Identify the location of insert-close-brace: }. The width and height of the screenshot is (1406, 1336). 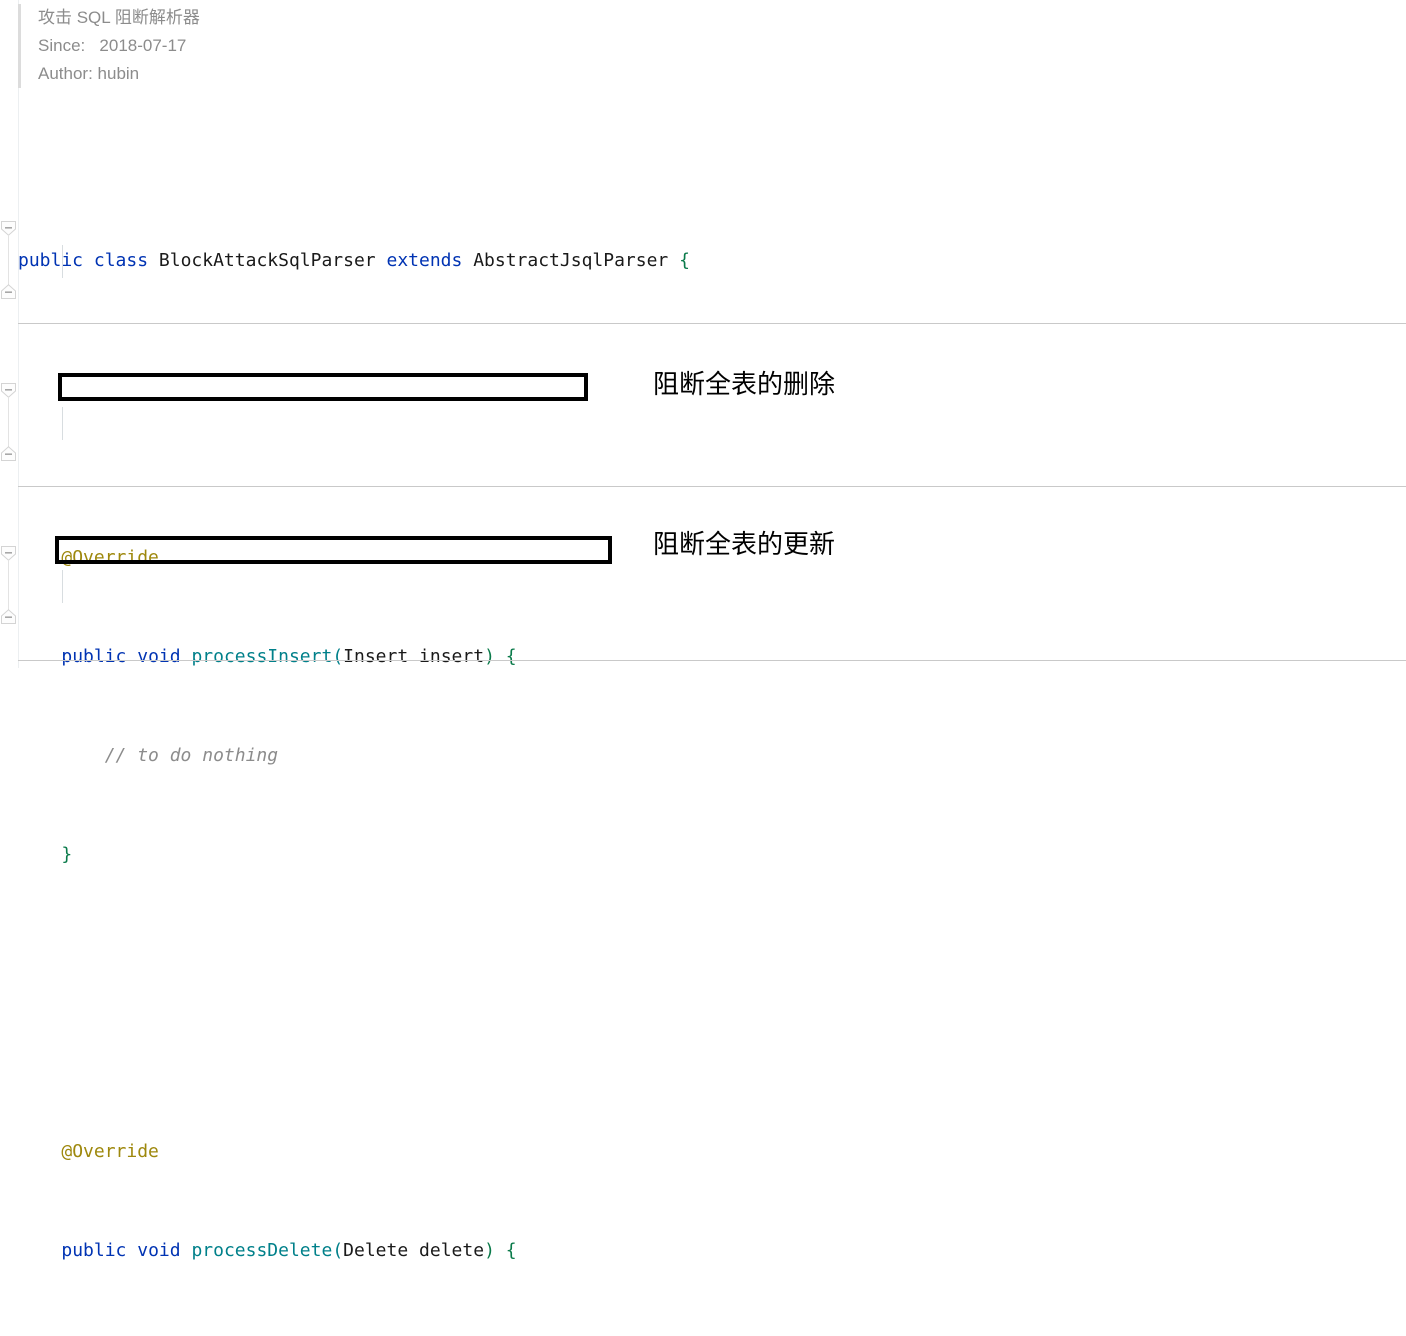
(67, 854).